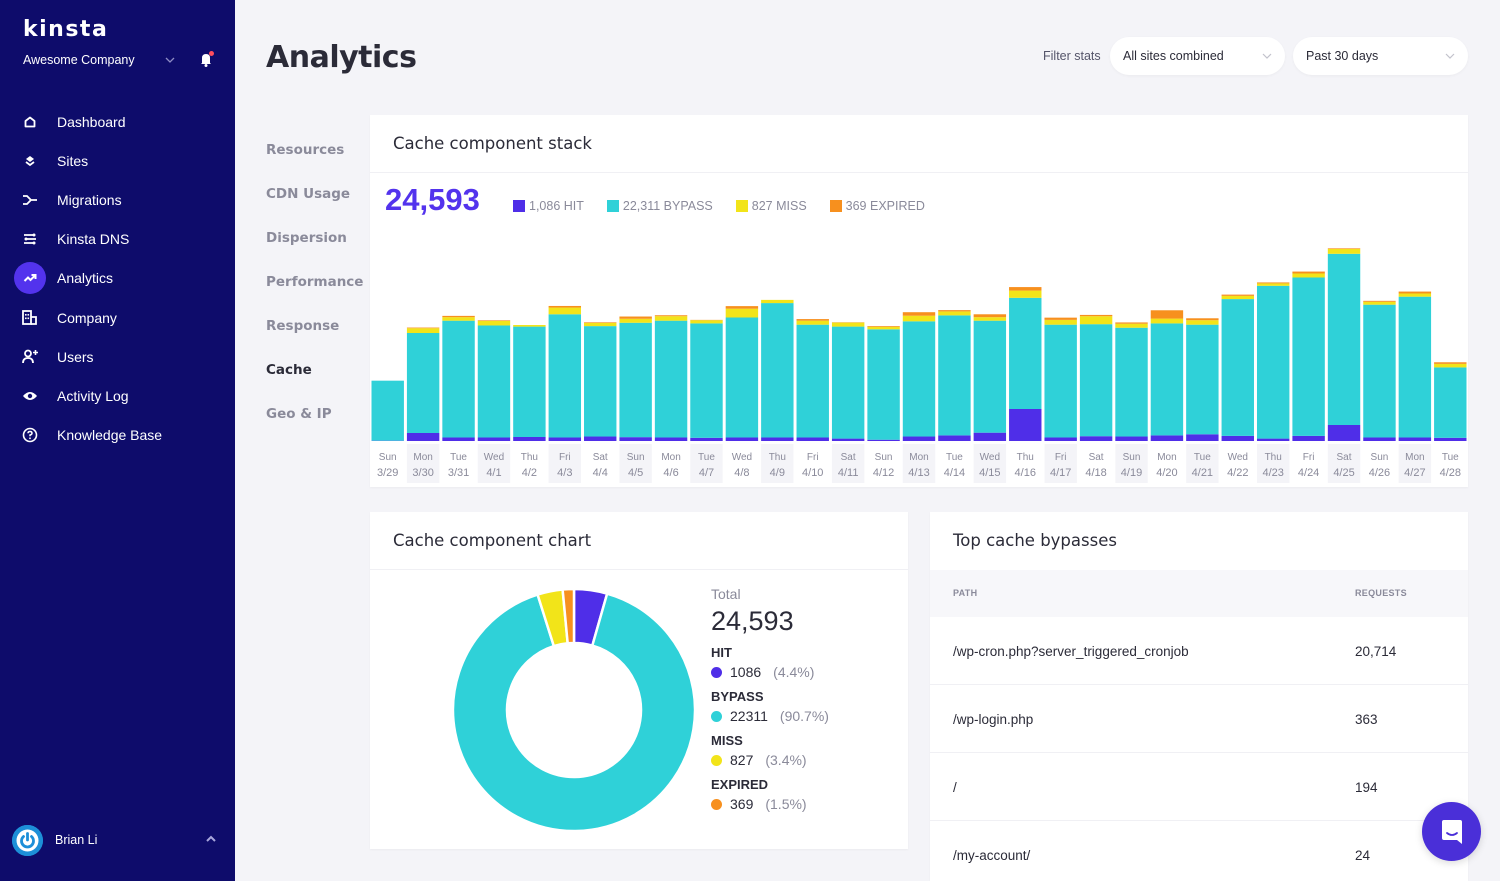  Describe the element at coordinates (314, 164) in the screenshot. I see `subnav-resources: Resources` at that location.